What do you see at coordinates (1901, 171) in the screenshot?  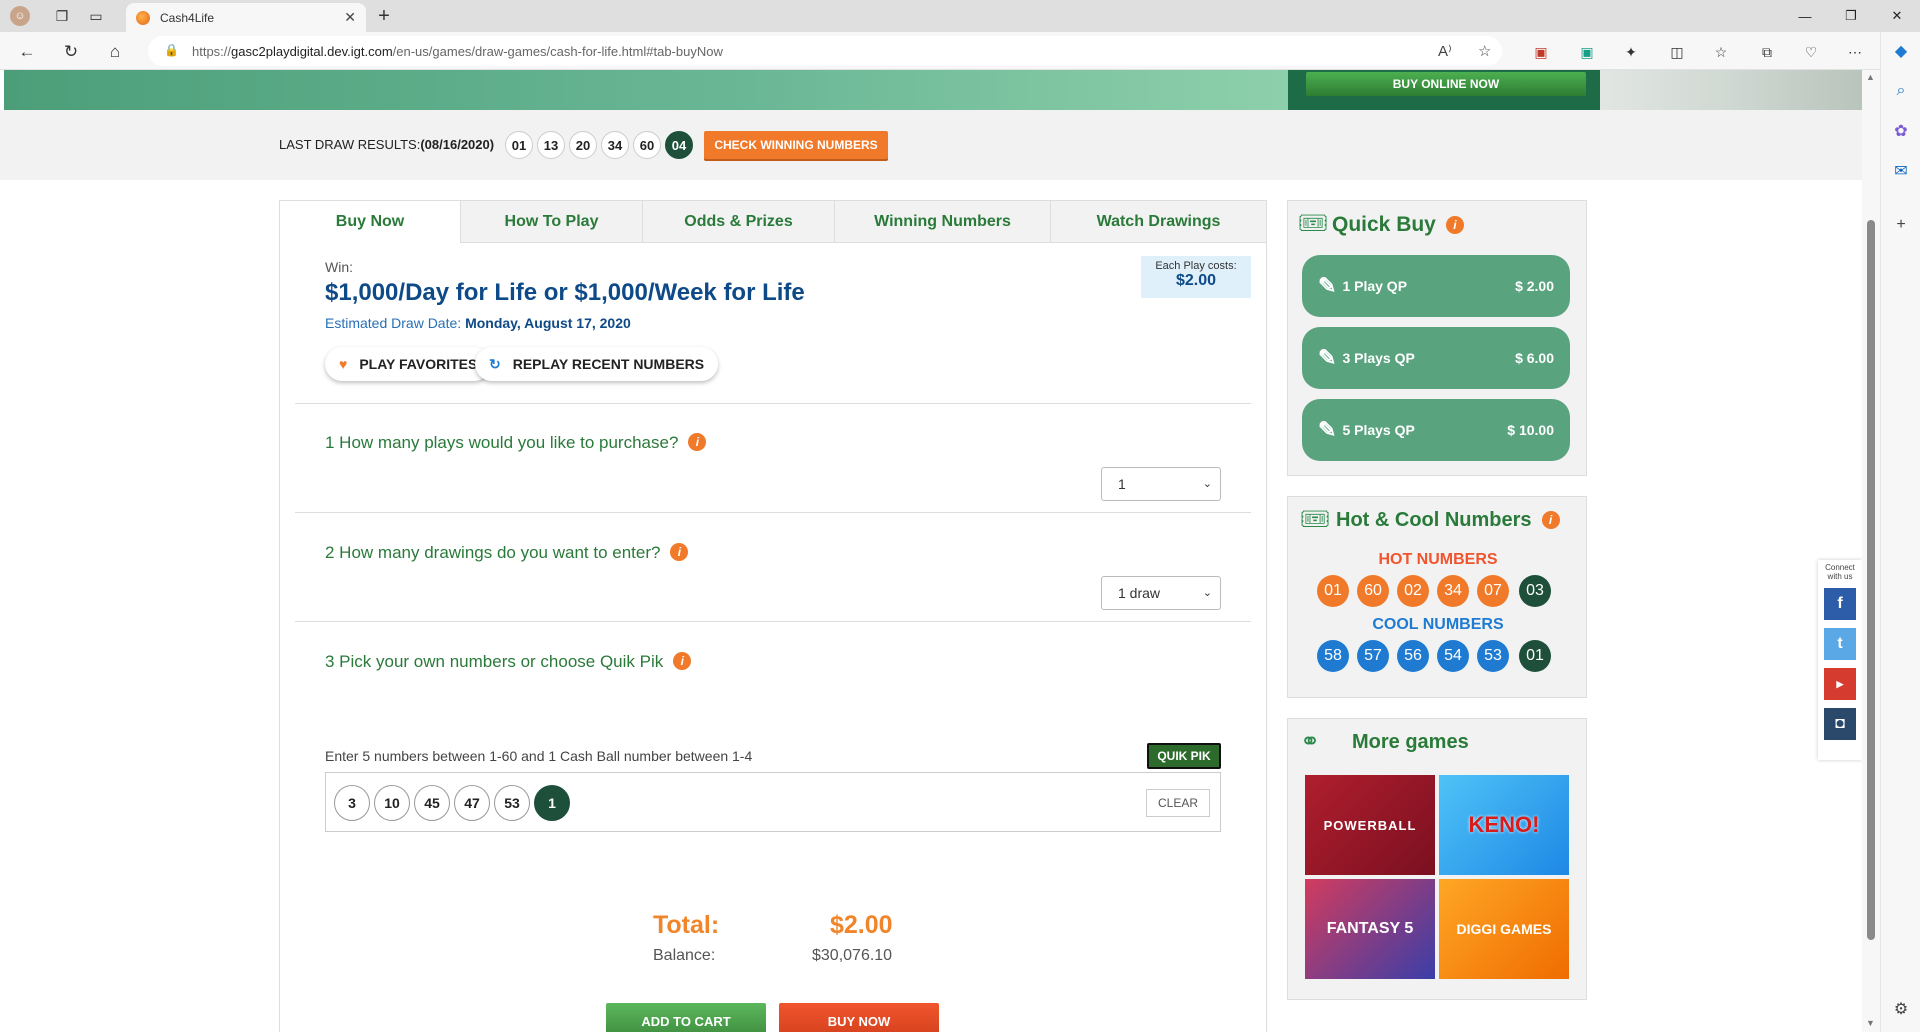 I see `outlook-icon: ✉` at bounding box center [1901, 171].